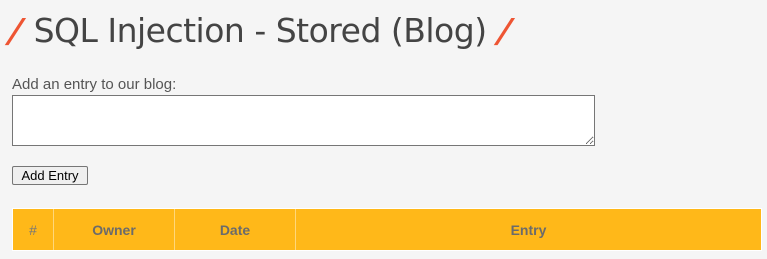 The height and width of the screenshot is (259, 767). I want to click on title-slash-right: /, so click(504, 30).